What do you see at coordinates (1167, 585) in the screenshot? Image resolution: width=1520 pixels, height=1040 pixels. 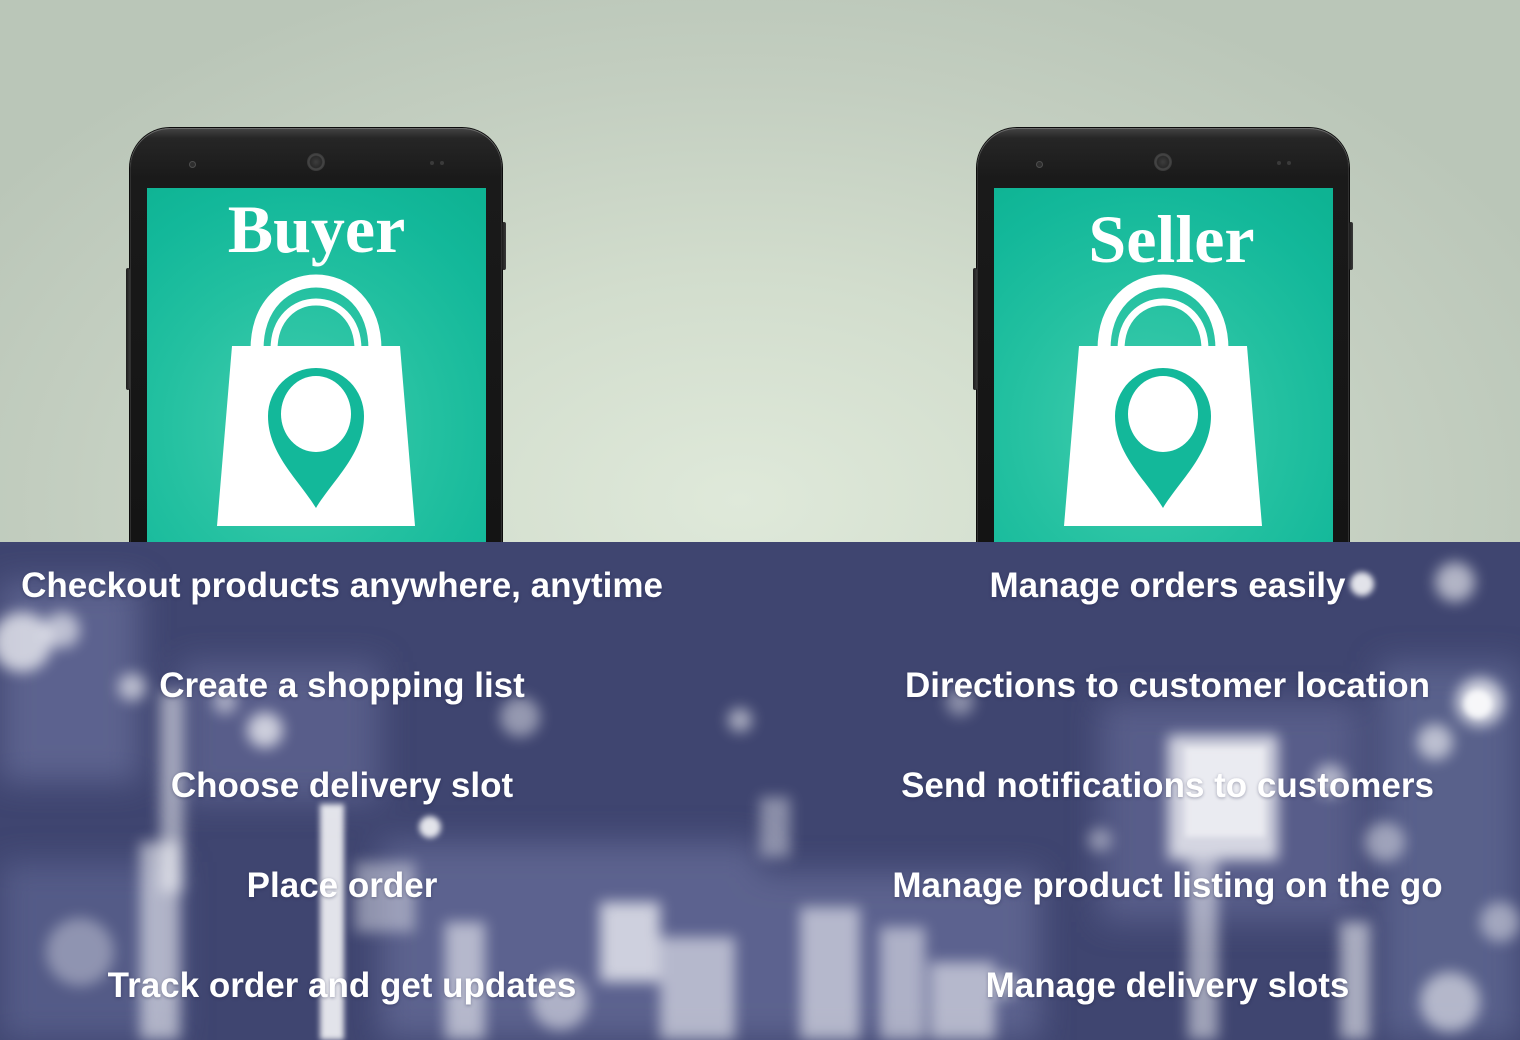 I see `seller-feature-item: Manage orders easily` at bounding box center [1167, 585].